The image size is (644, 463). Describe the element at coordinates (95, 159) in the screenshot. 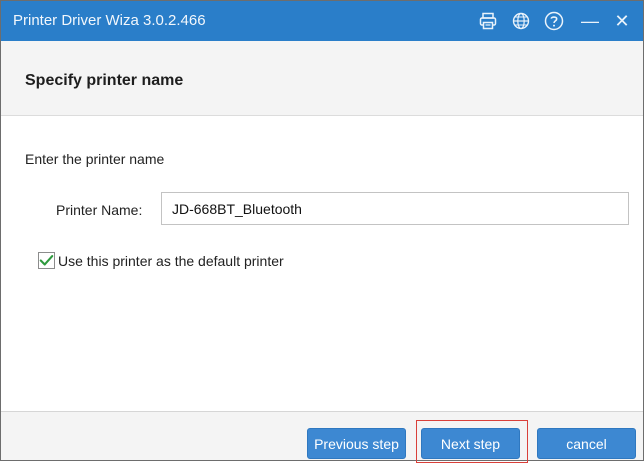

I see `instruction-text: Enter the printer name` at that location.